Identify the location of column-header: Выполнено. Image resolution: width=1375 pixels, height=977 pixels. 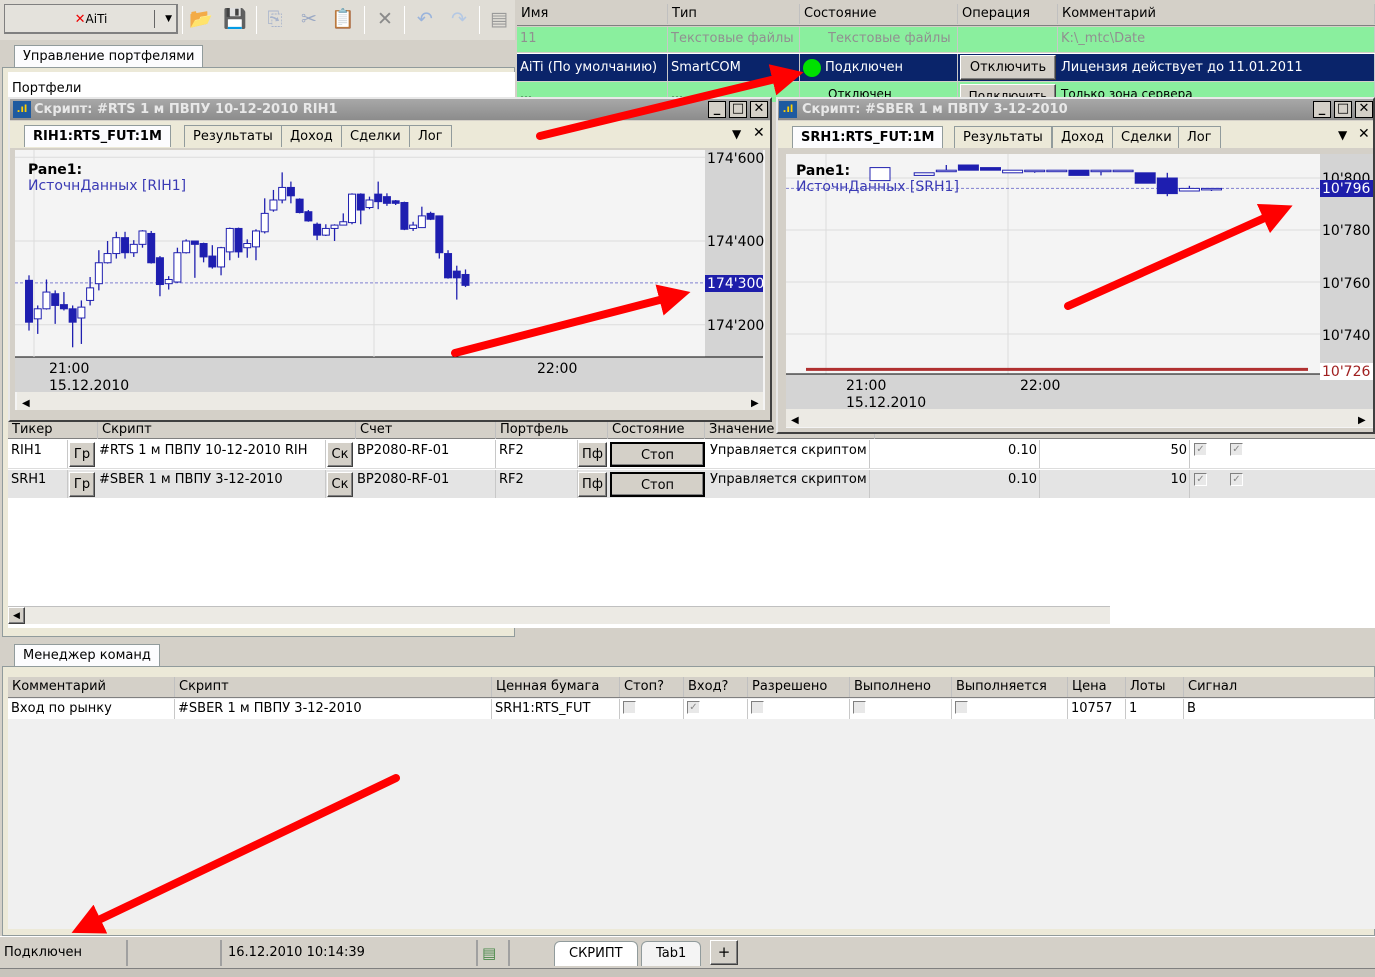
(901, 687).